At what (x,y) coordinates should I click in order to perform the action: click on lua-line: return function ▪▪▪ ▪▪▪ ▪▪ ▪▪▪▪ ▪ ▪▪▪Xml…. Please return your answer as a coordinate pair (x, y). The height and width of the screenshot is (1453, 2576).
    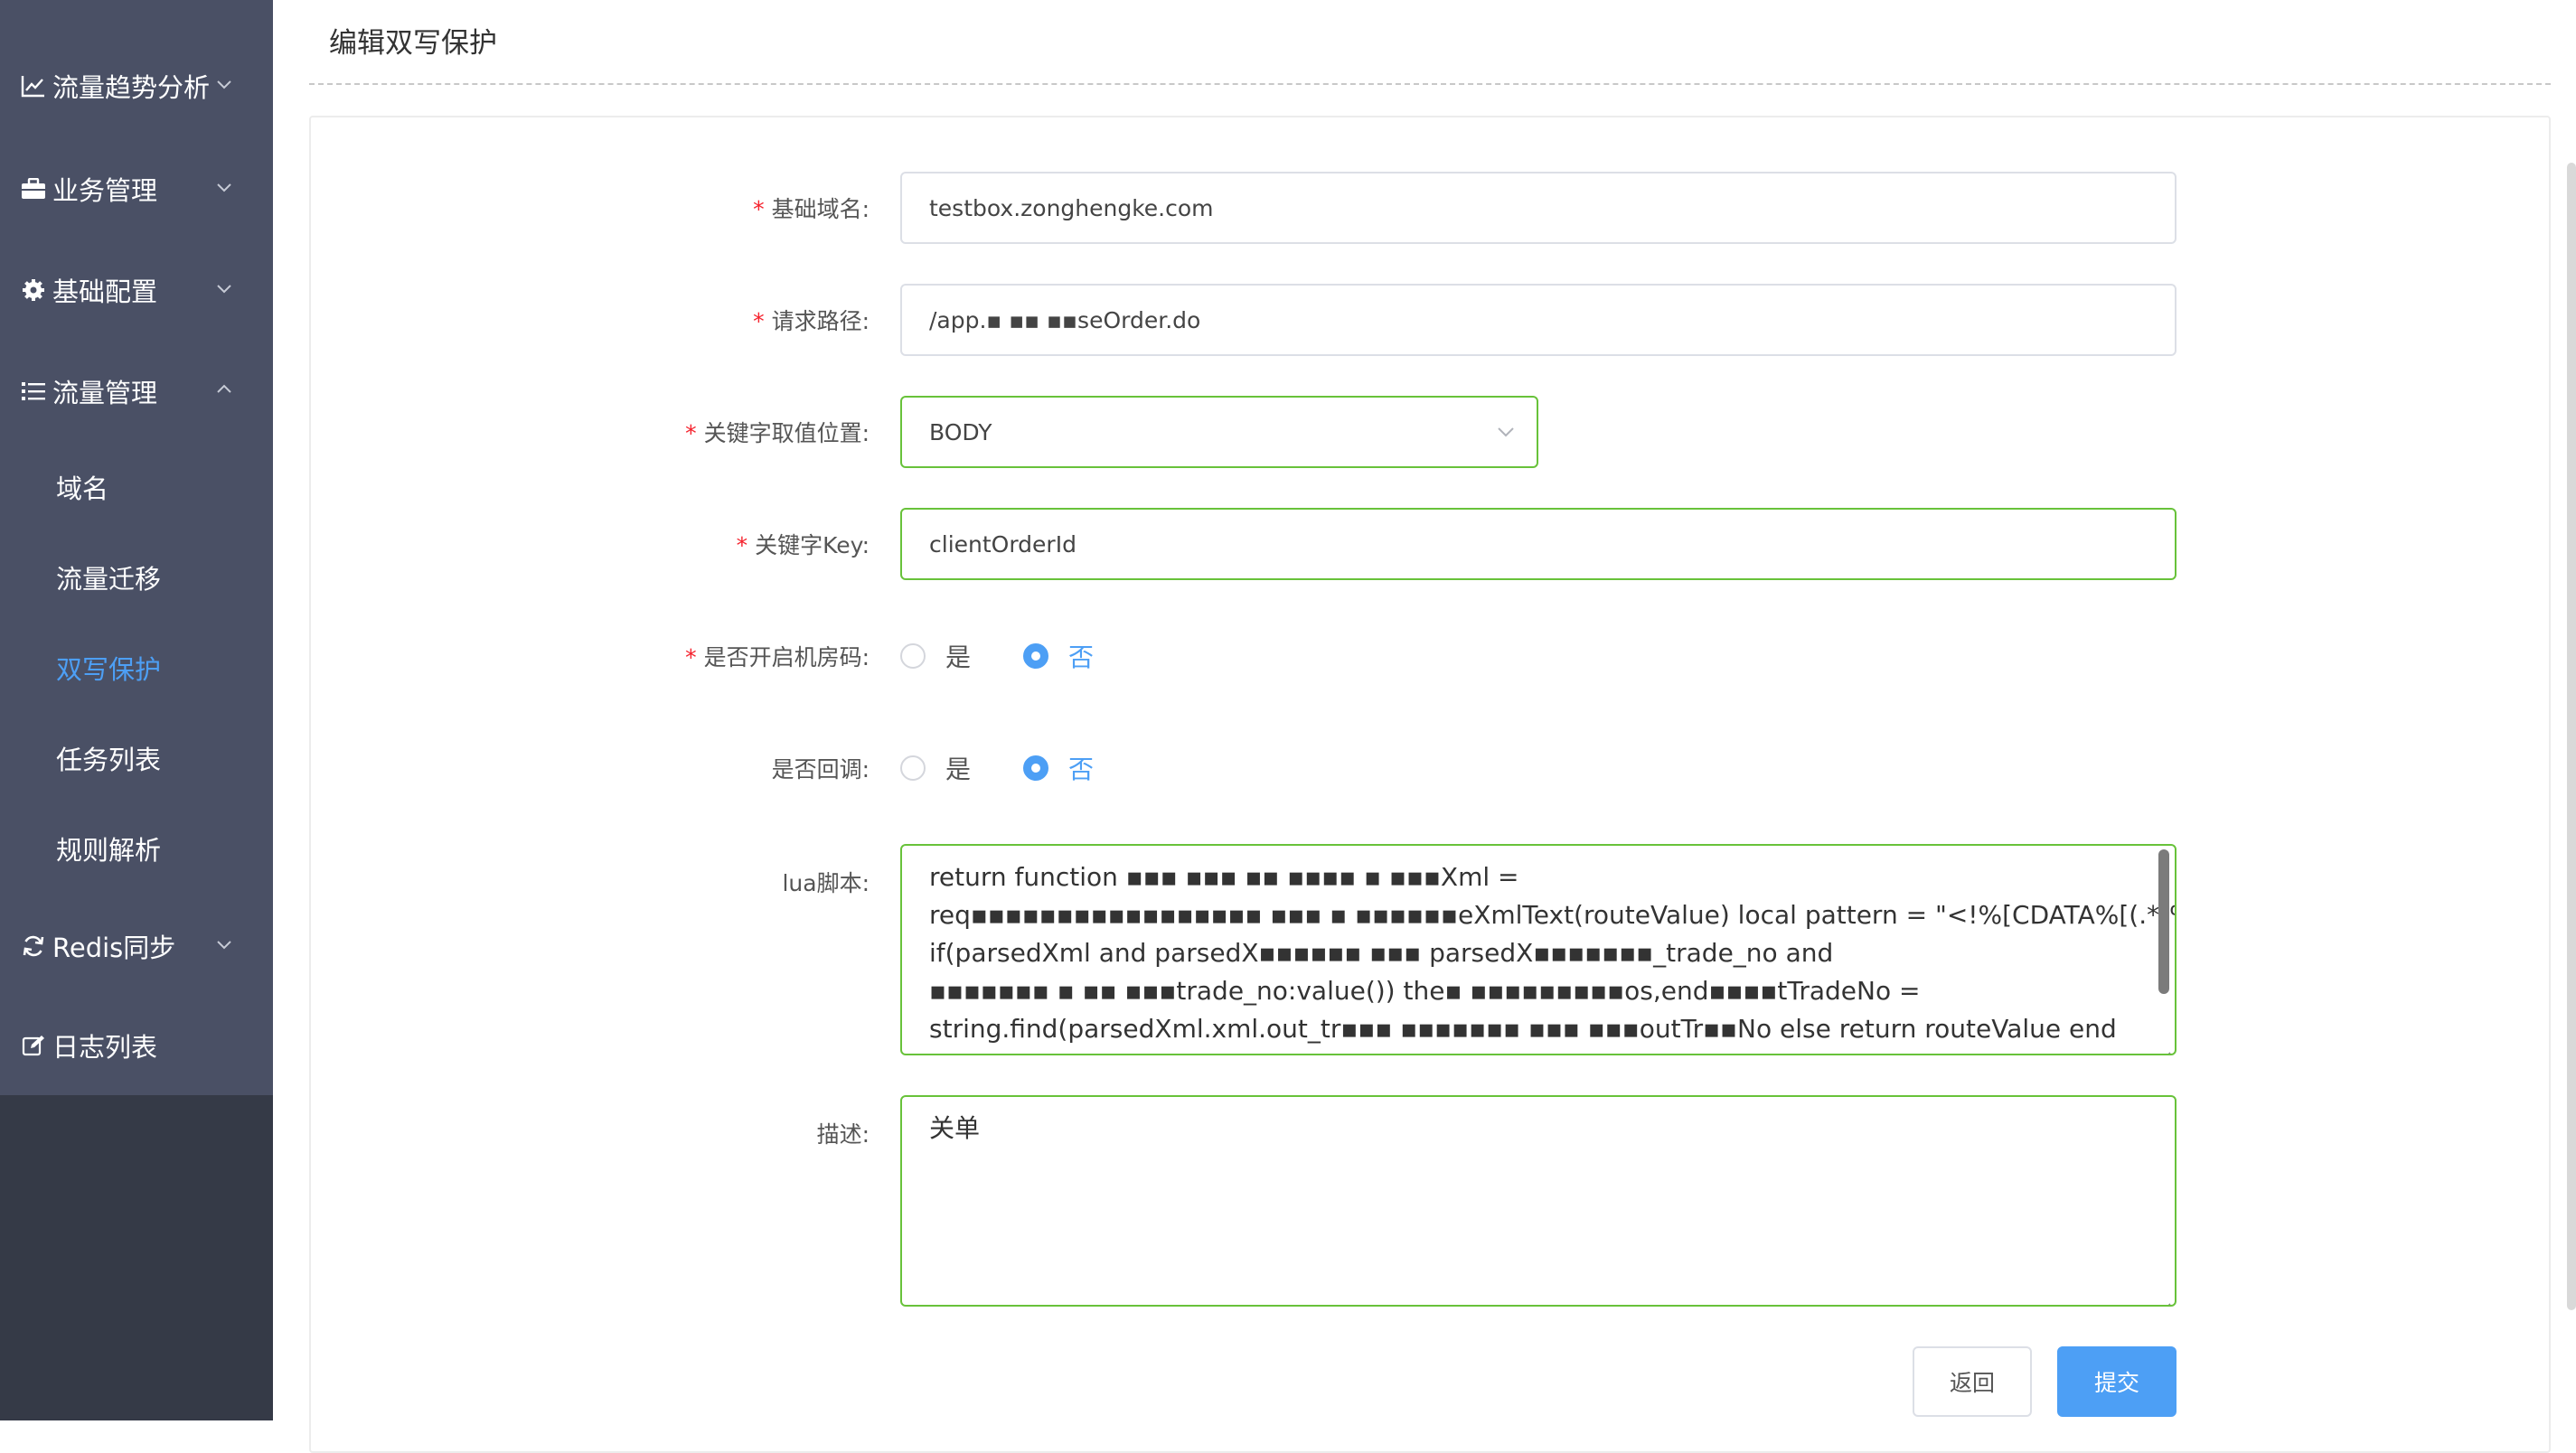
    Looking at the image, I should click on (1224, 877).